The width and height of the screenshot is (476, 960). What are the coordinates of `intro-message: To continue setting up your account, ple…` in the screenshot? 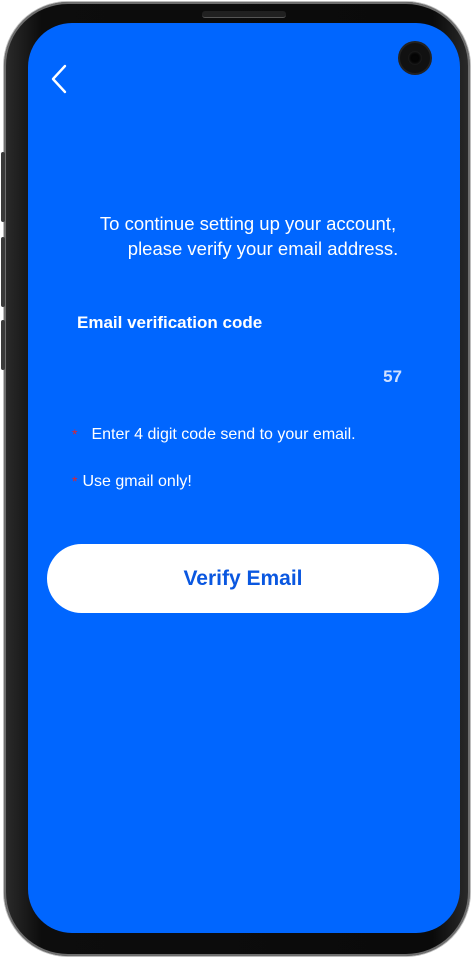 It's located at (248, 236).